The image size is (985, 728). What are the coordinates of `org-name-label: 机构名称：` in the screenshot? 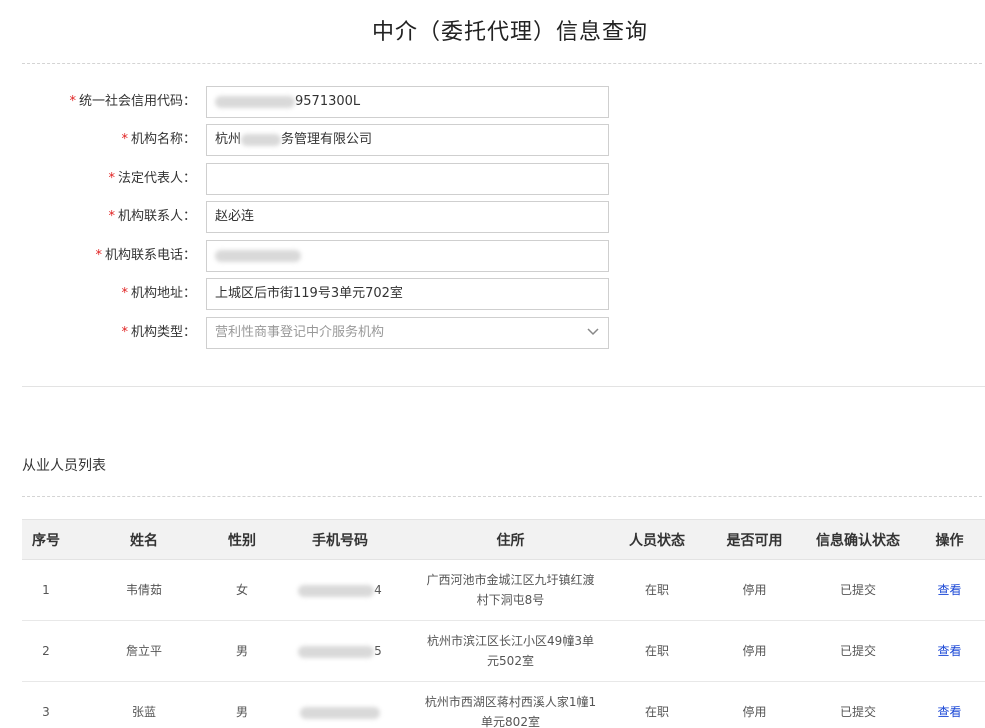 It's located at (163, 139).